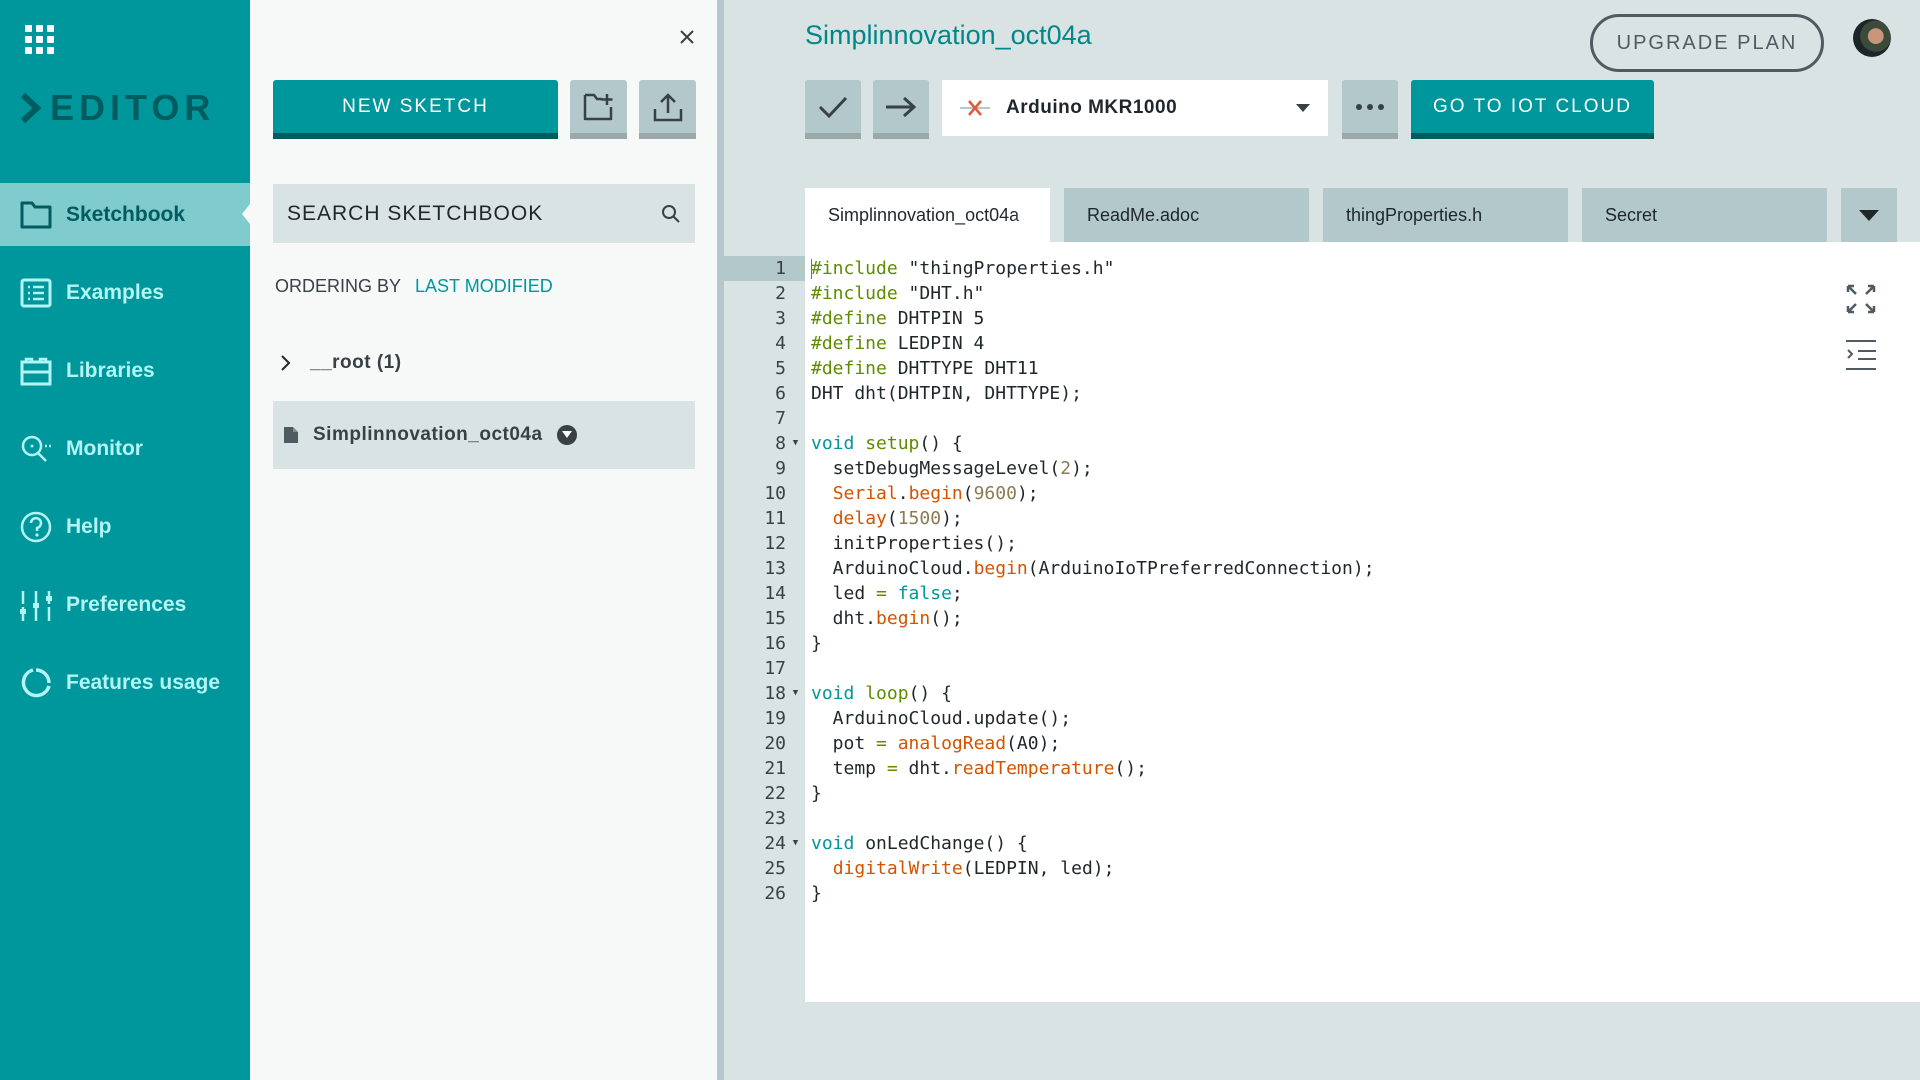  Describe the element at coordinates (1445, 215) in the screenshot. I see `tab-thing-properties: thingProperties.h` at that location.